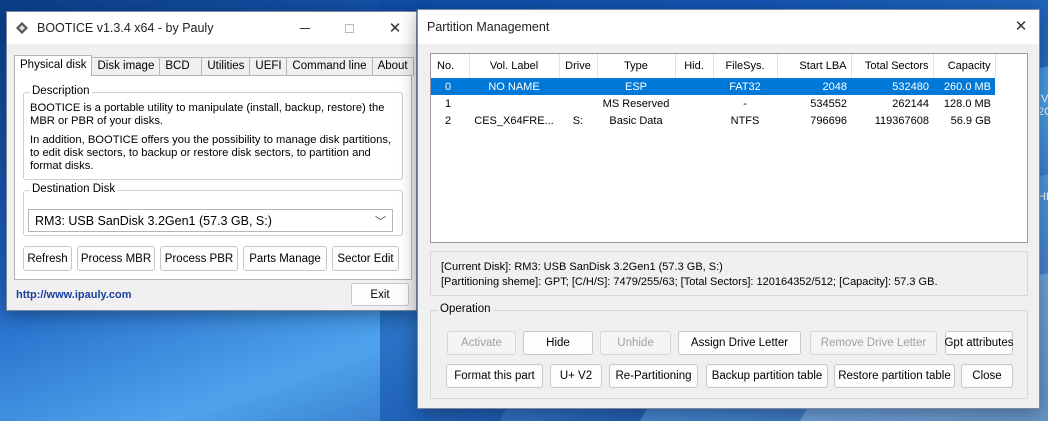  What do you see at coordinates (739, 343) in the screenshot?
I see `assign-drive-letter-button: Assign Drive Letter` at bounding box center [739, 343].